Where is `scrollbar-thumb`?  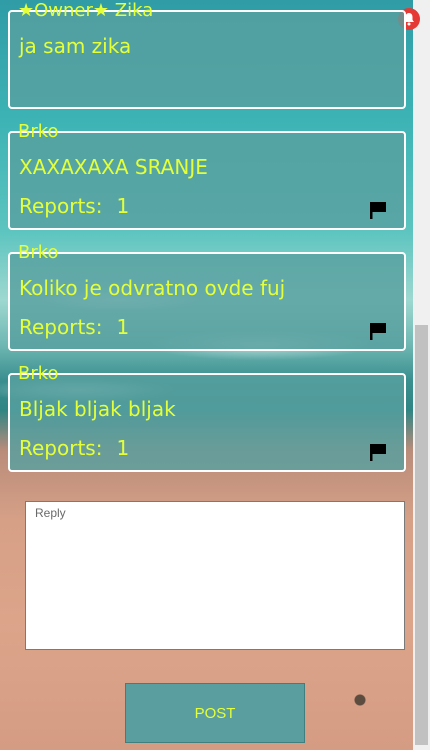
scrollbar-thumb is located at coordinates (421, 535).